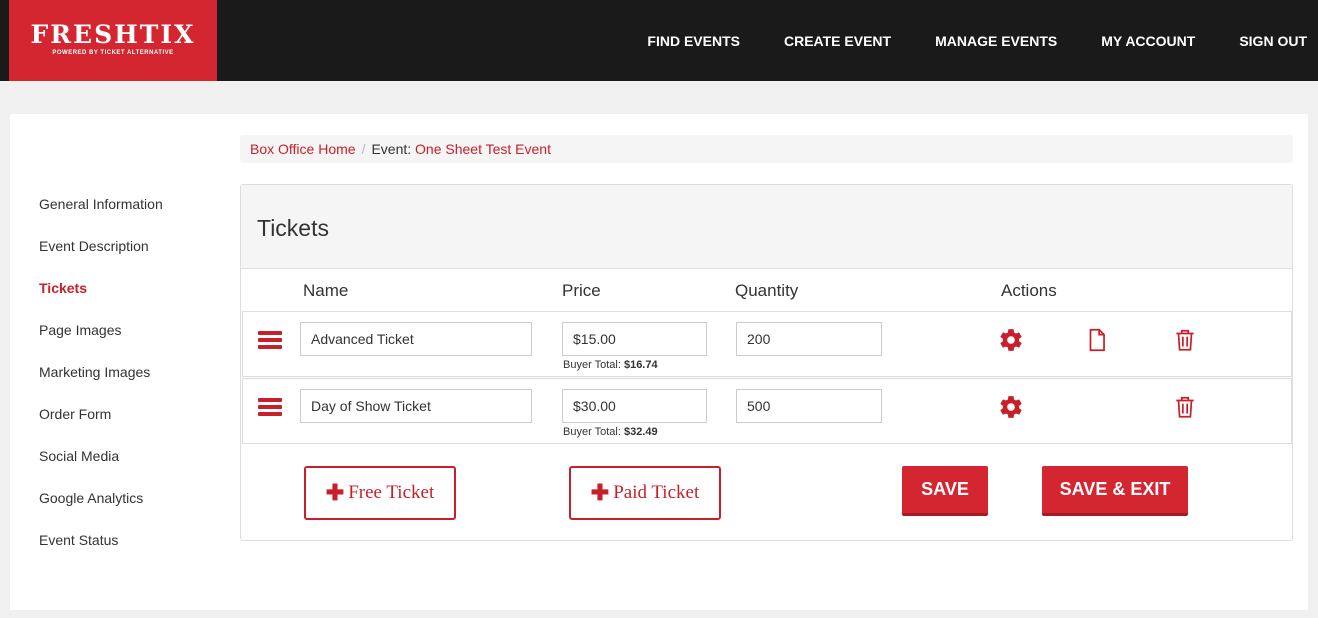 The image size is (1318, 618). I want to click on ticket-row: Buyer Total: $16.74, so click(767, 344).